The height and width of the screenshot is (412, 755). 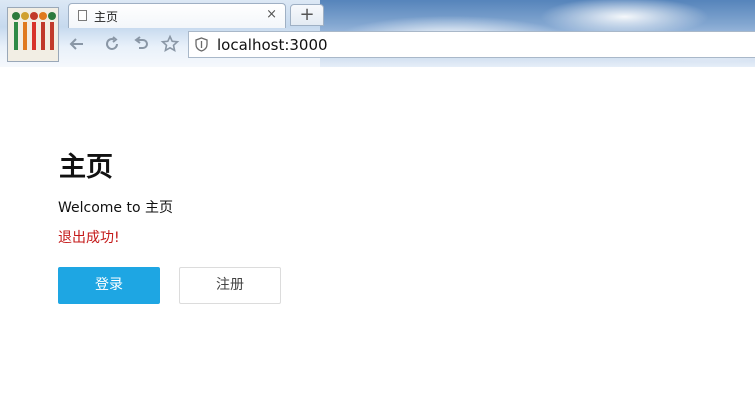 What do you see at coordinates (272, 45) in the screenshot?
I see `address-text: localhost:3000` at bounding box center [272, 45].